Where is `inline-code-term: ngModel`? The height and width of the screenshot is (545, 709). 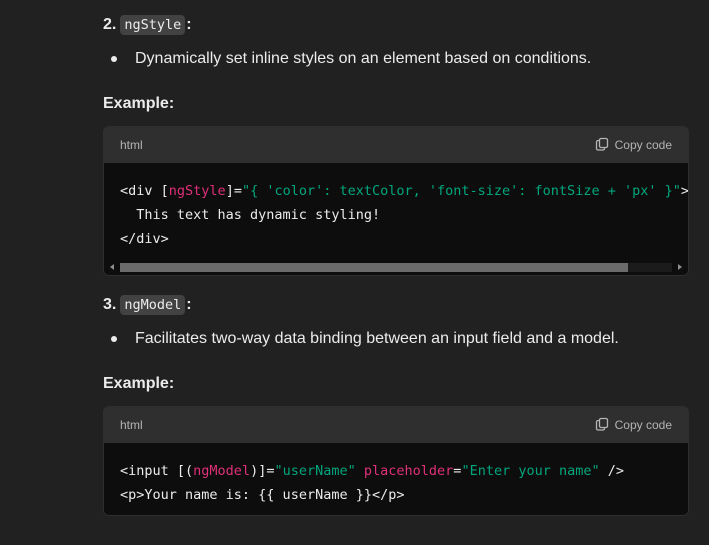 inline-code-term: ngModel is located at coordinates (153, 305).